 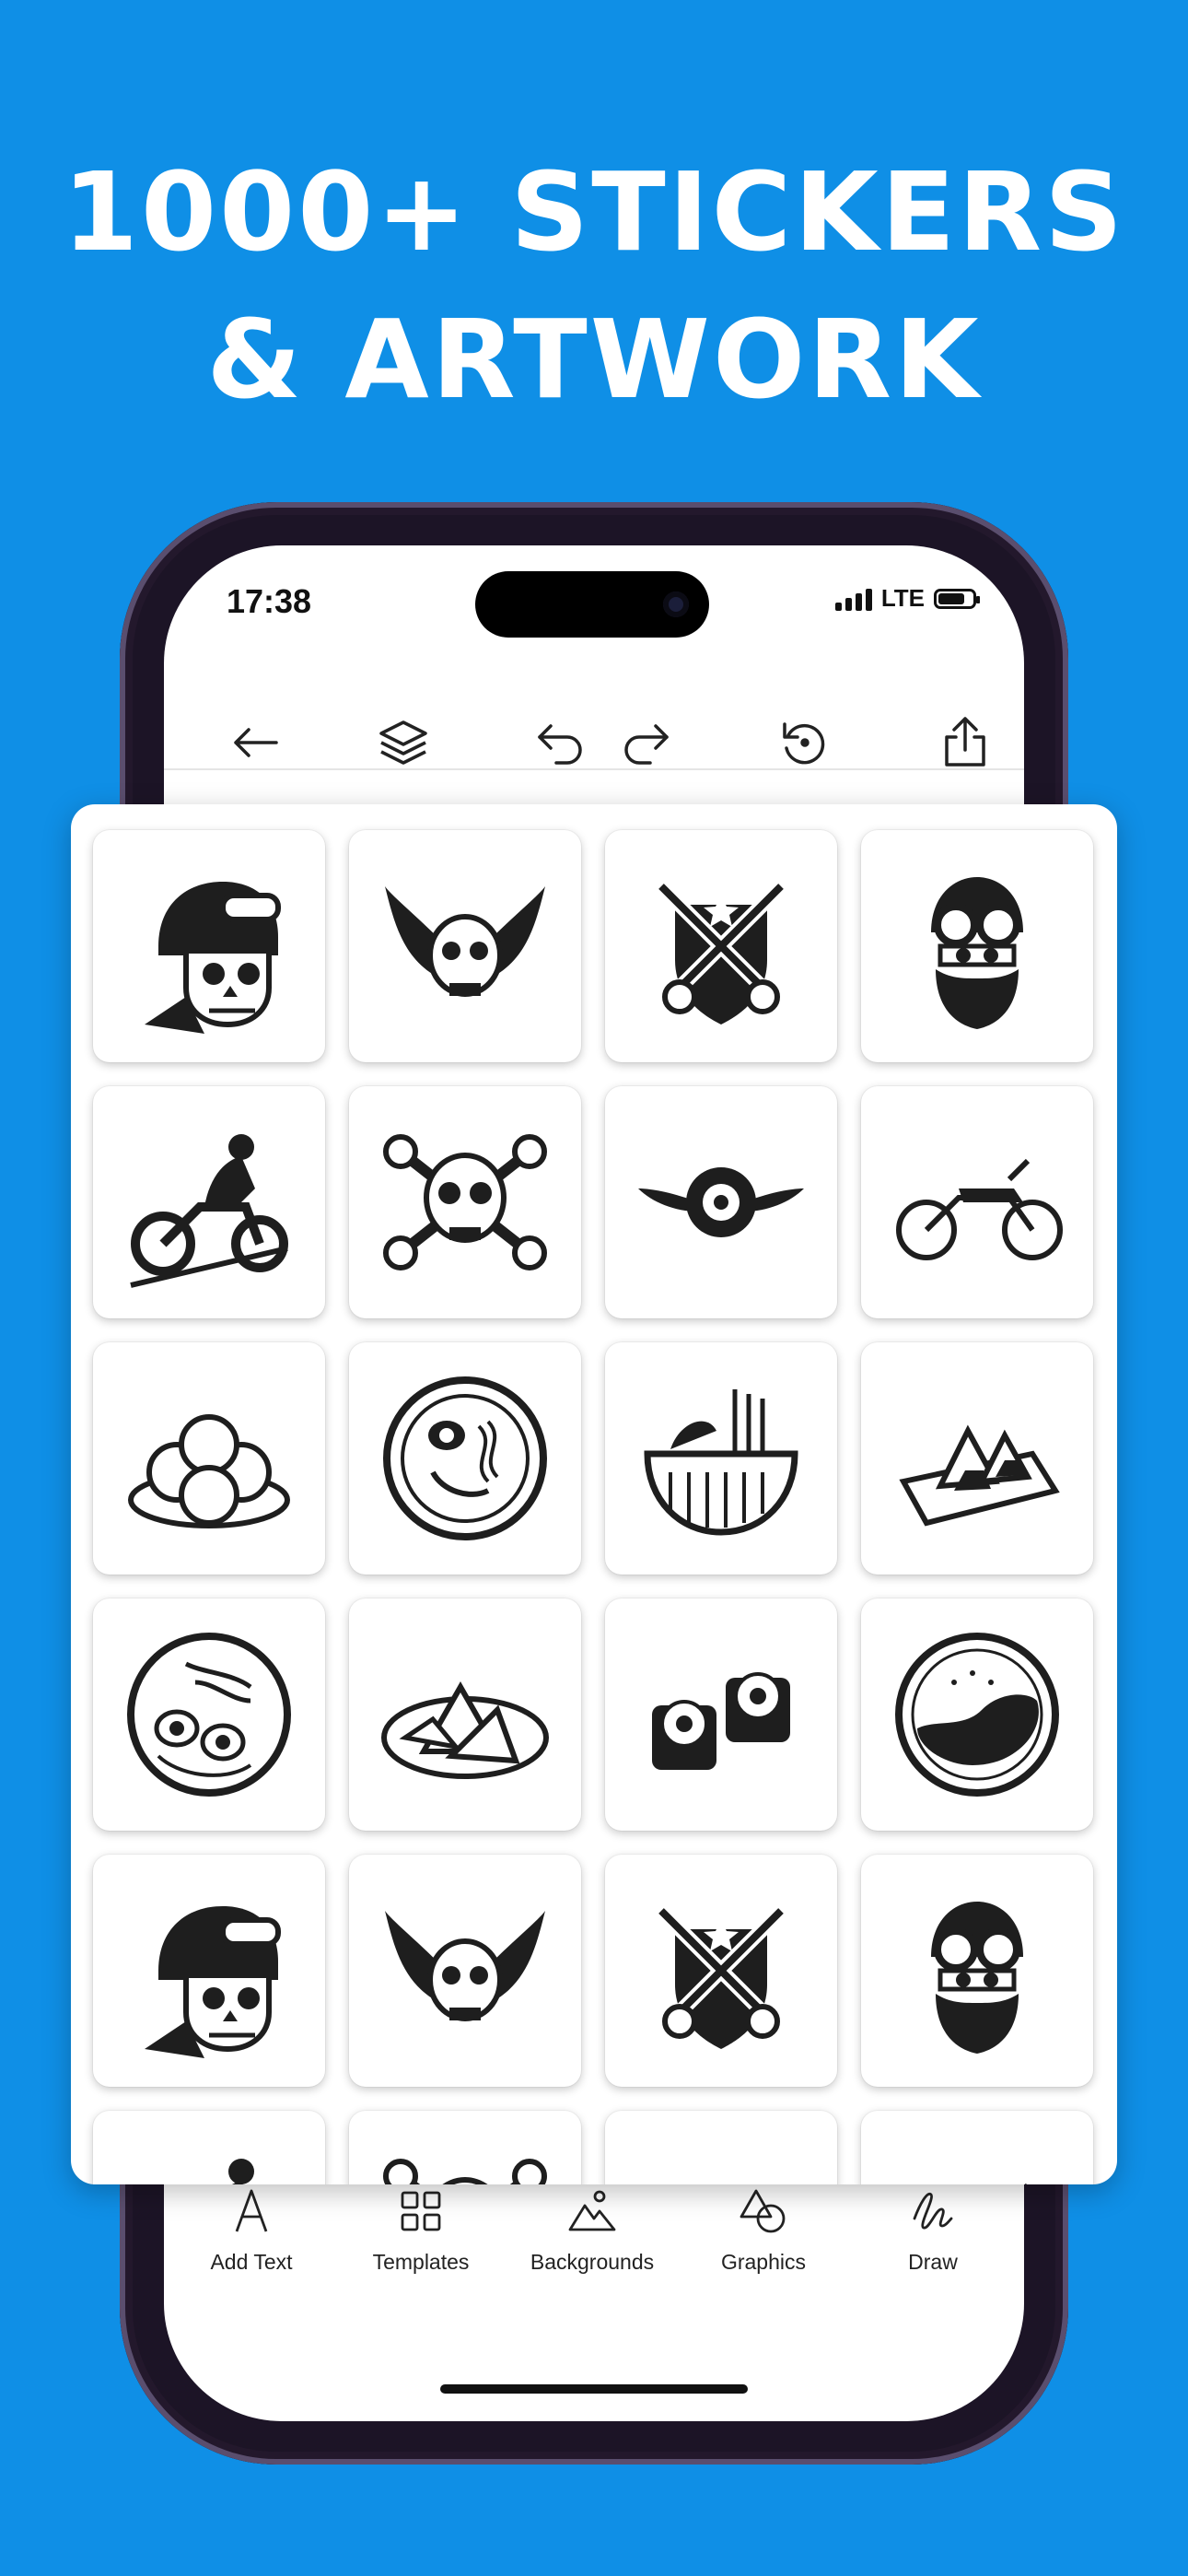 What do you see at coordinates (256, 742) in the screenshot?
I see `back-arrow-icon` at bounding box center [256, 742].